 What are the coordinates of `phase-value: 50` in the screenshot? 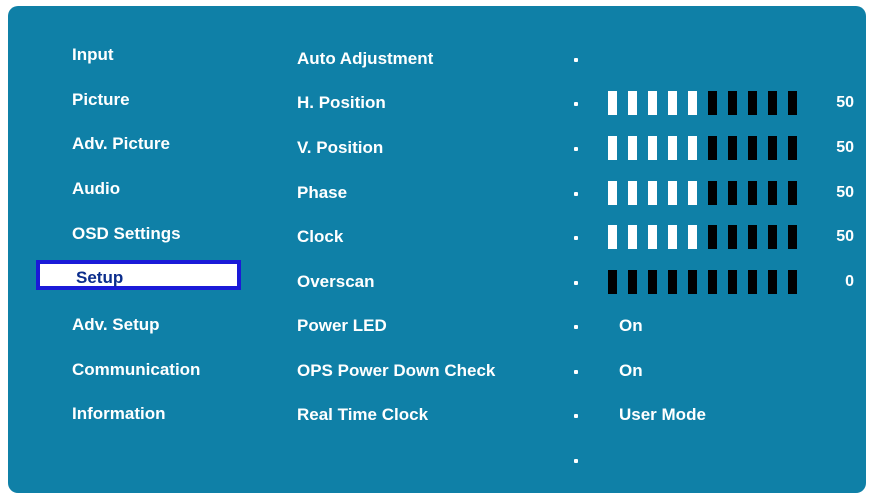 It's located at (845, 192).